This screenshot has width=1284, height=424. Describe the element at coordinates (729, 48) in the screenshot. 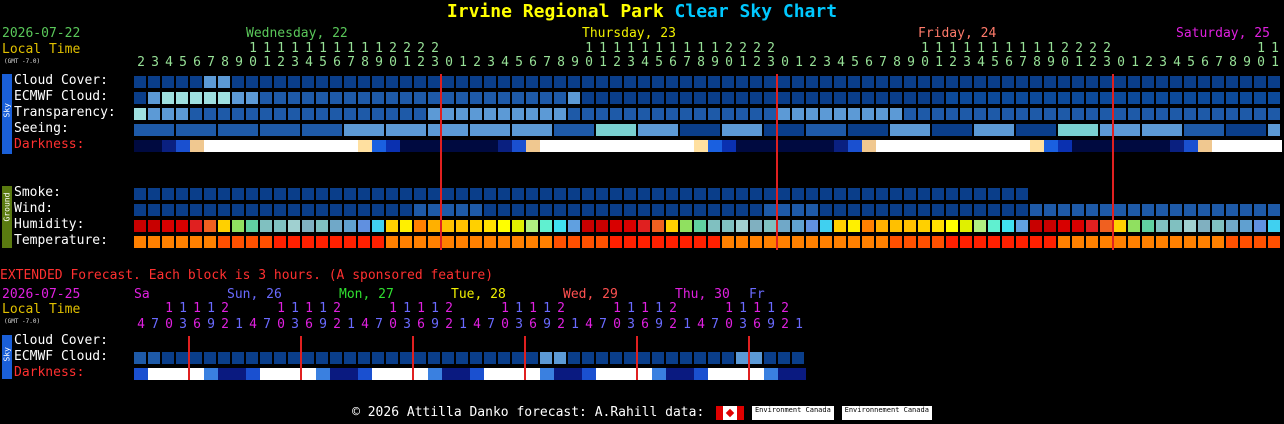

I see `hour-tick-tens: 2` at that location.